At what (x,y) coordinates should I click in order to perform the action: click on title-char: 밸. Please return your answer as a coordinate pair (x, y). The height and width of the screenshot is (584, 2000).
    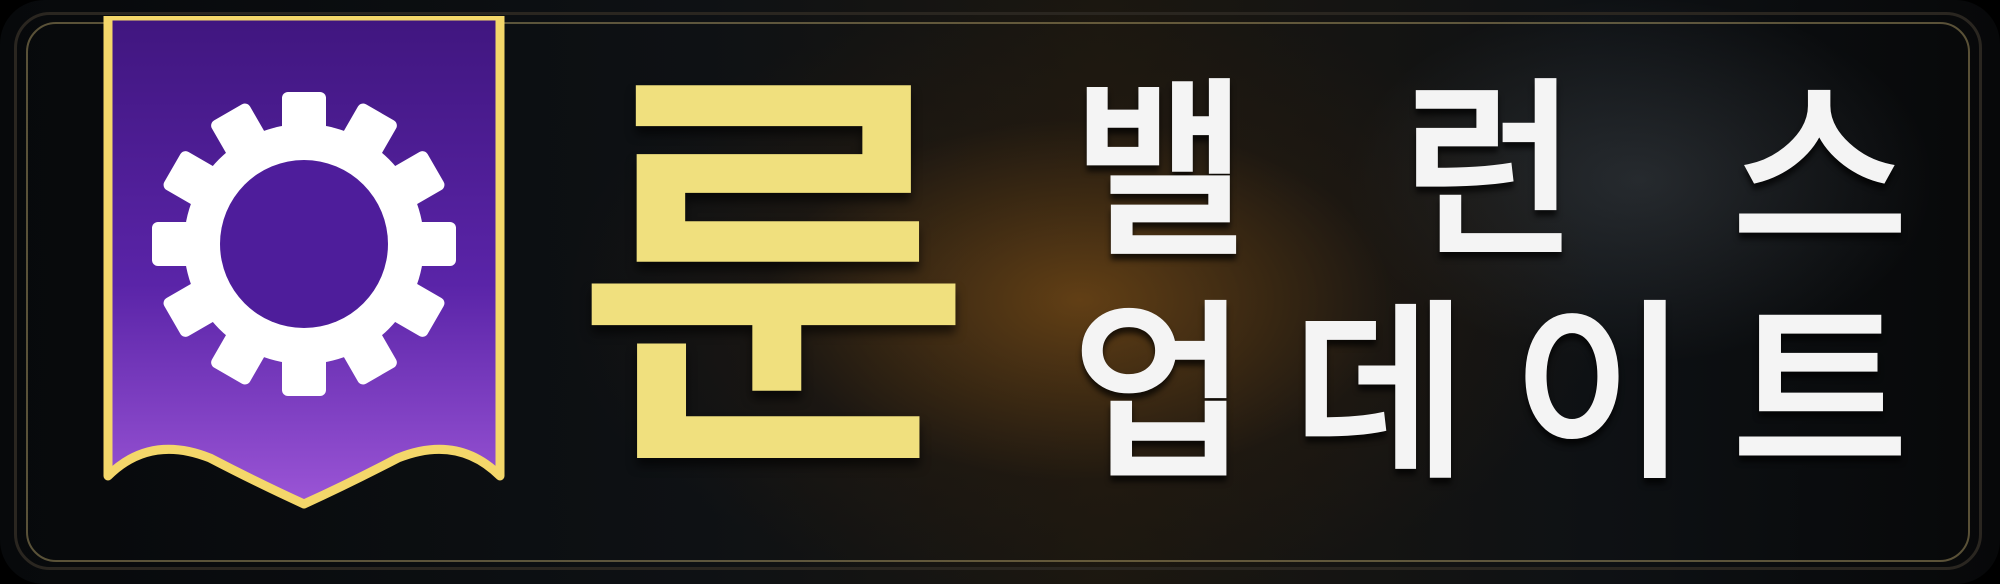
    Looking at the image, I should click on (1160, 172).